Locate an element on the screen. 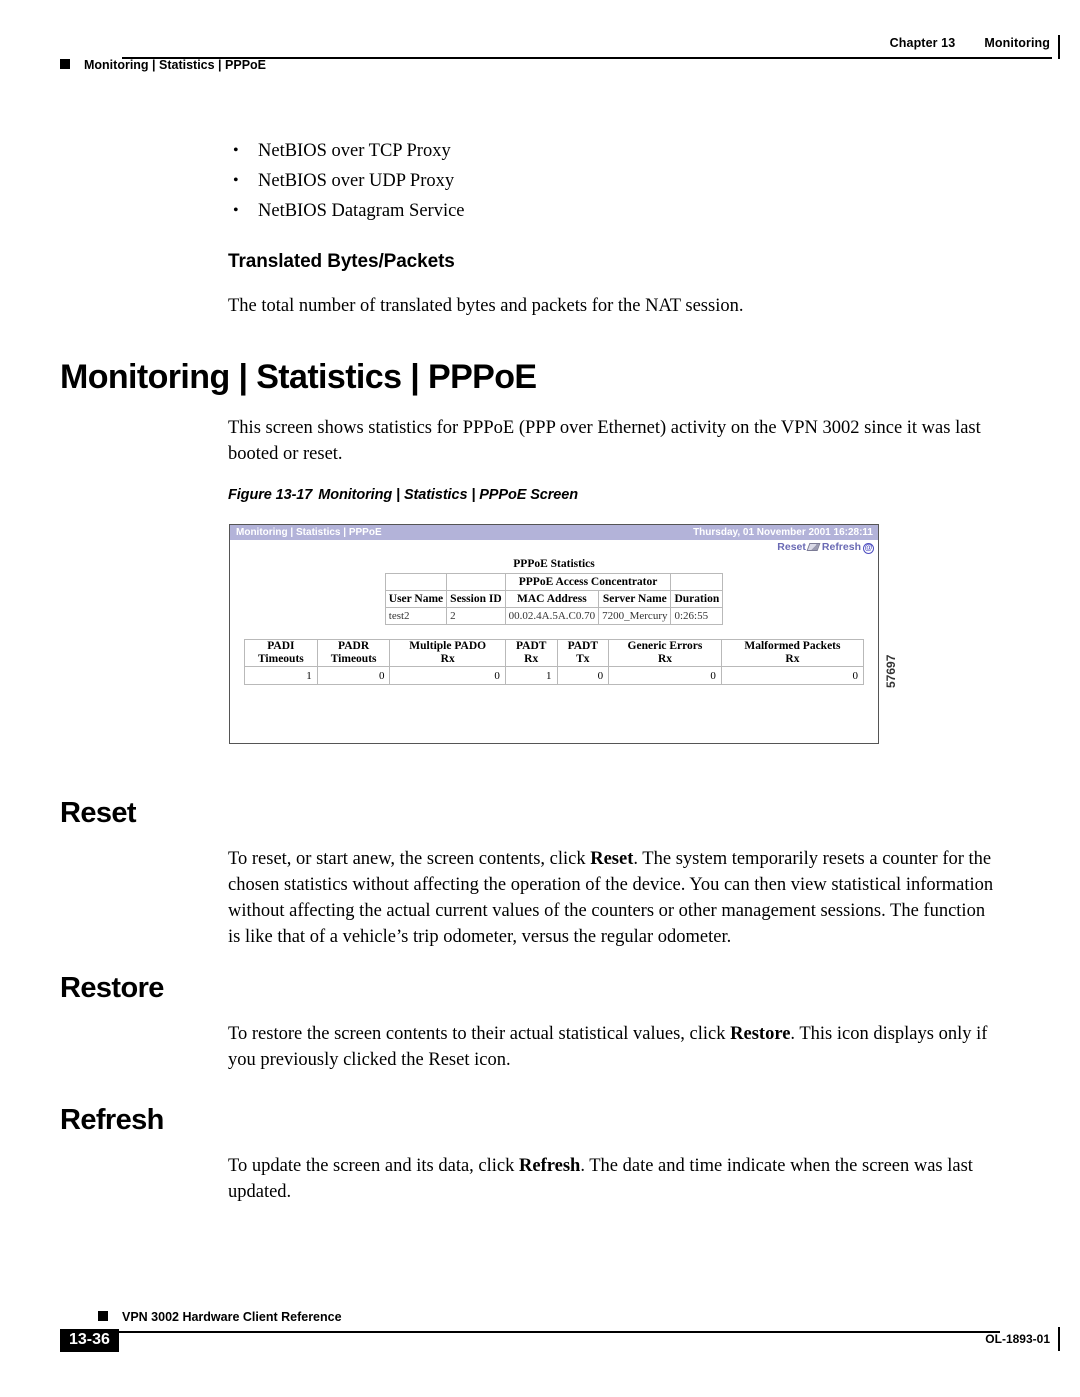 Image resolution: width=1080 pixels, height=1397 pixels. column-header-padi-timeouts: PADI Timeouts is located at coordinates (281, 653).